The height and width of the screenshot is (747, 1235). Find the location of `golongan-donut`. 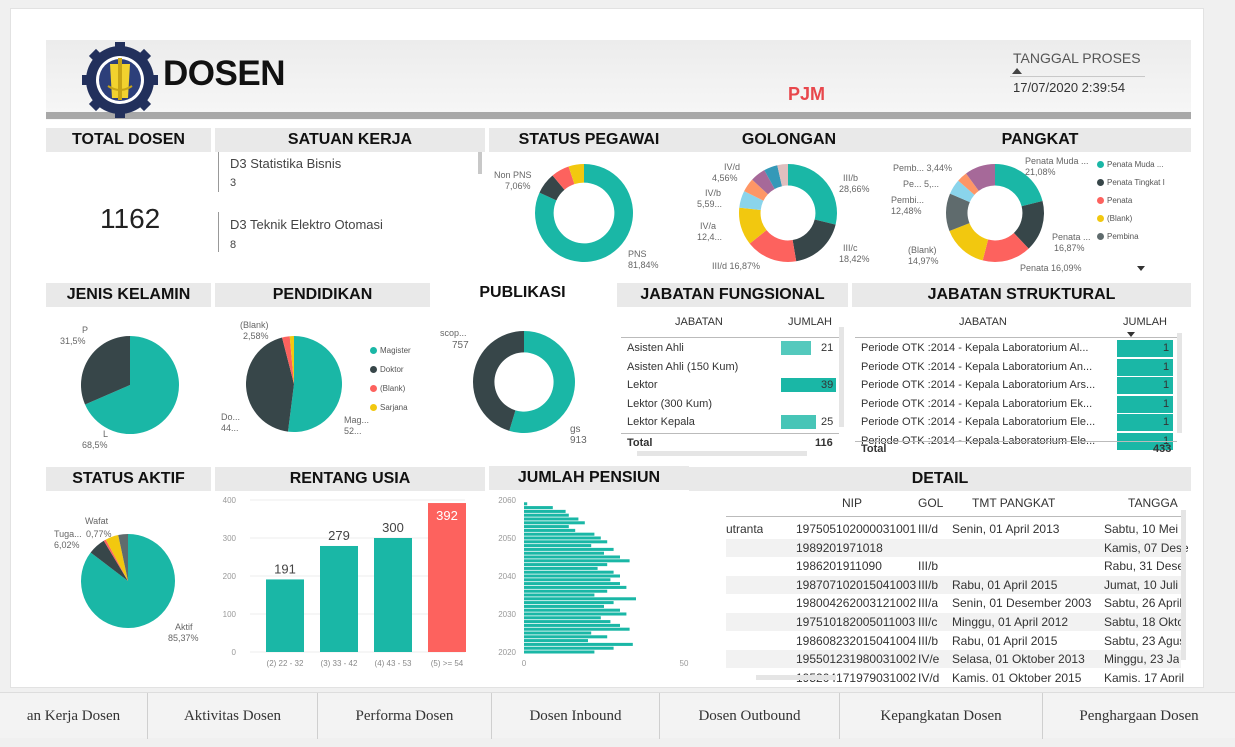

golongan-donut is located at coordinates (788, 213).